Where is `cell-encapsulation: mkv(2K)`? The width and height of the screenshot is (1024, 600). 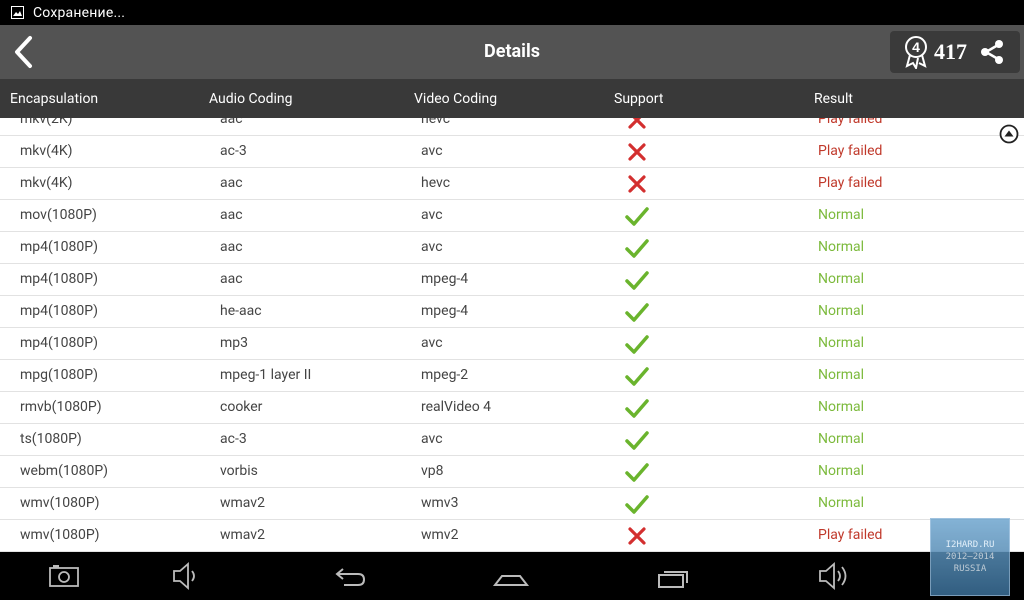
cell-encapsulation: mkv(2K) is located at coordinates (46, 122).